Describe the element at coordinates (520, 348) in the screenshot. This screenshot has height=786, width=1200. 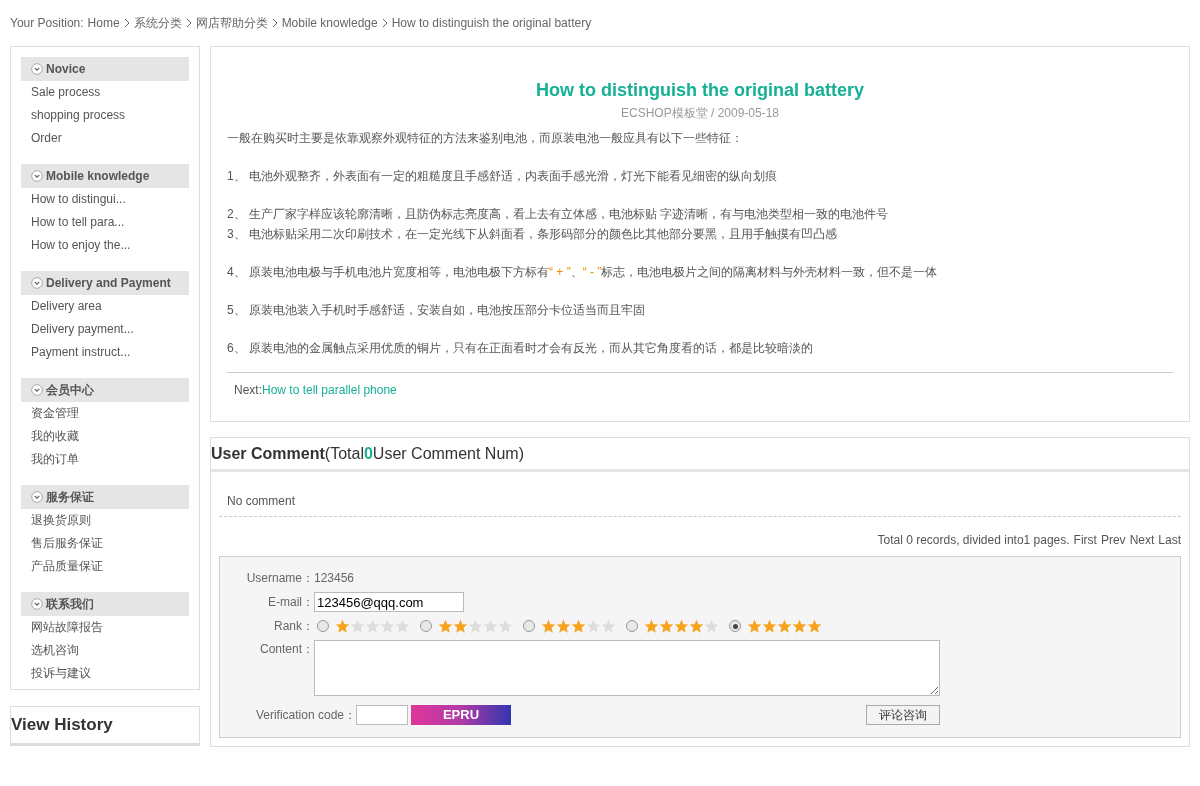
I see `article-paragraph: 6、 原装电池的金属触点采用优质的铜片，只有在正面看时才会有反光，而从其它角度看的话，都是比较暗淡的` at that location.